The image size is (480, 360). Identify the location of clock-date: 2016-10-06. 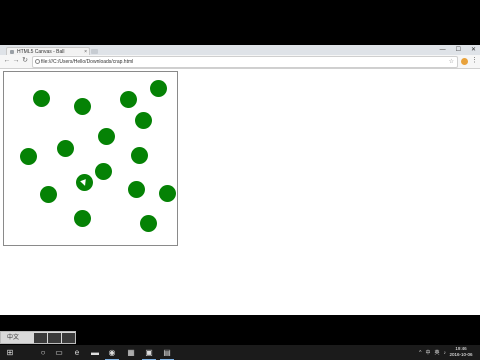
(461, 354).